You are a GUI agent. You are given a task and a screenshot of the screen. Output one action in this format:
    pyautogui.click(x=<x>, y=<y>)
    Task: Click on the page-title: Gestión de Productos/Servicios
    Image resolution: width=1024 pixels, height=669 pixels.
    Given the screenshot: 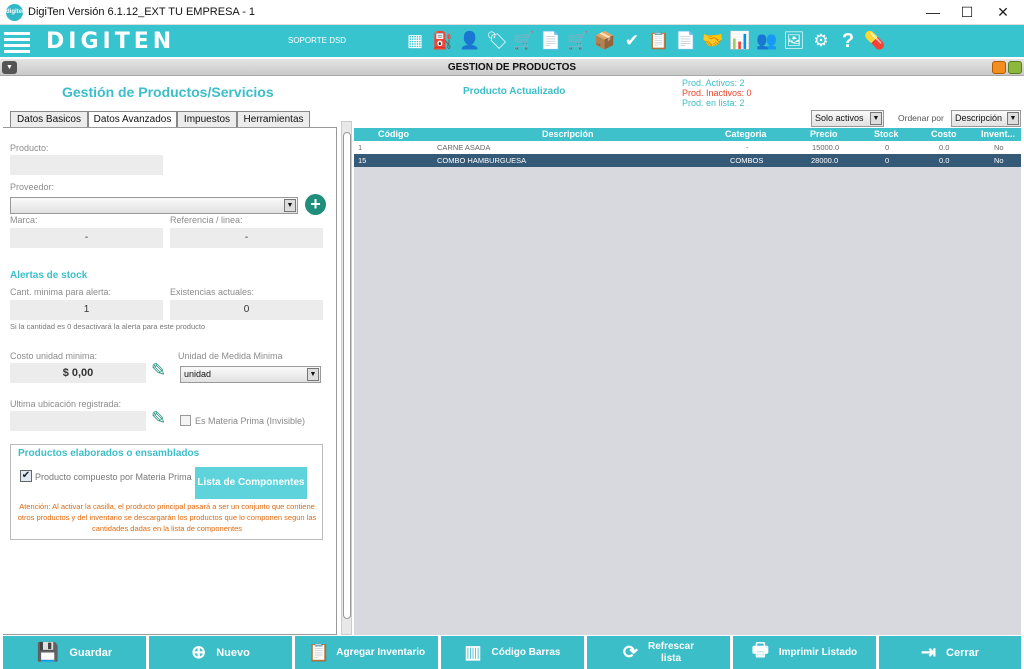 What is the action you would take?
    pyautogui.click(x=168, y=92)
    